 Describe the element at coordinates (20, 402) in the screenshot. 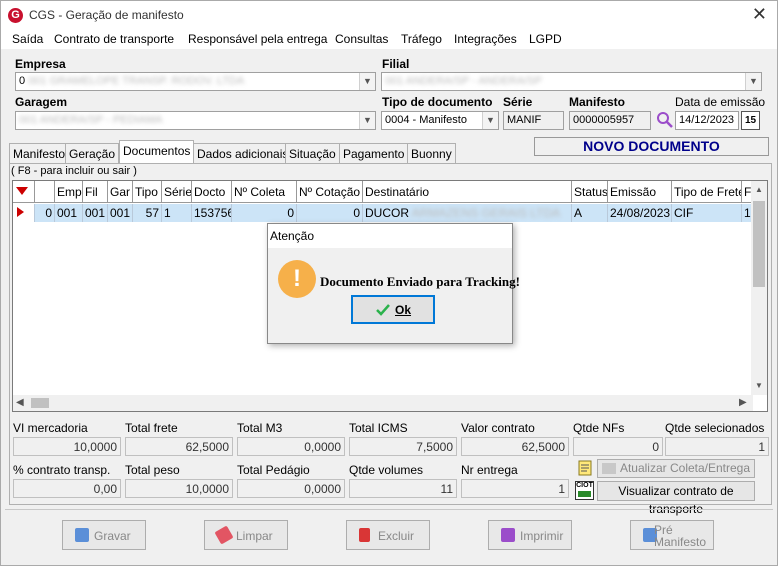

I see `scroll-left-icon: ◀` at that location.